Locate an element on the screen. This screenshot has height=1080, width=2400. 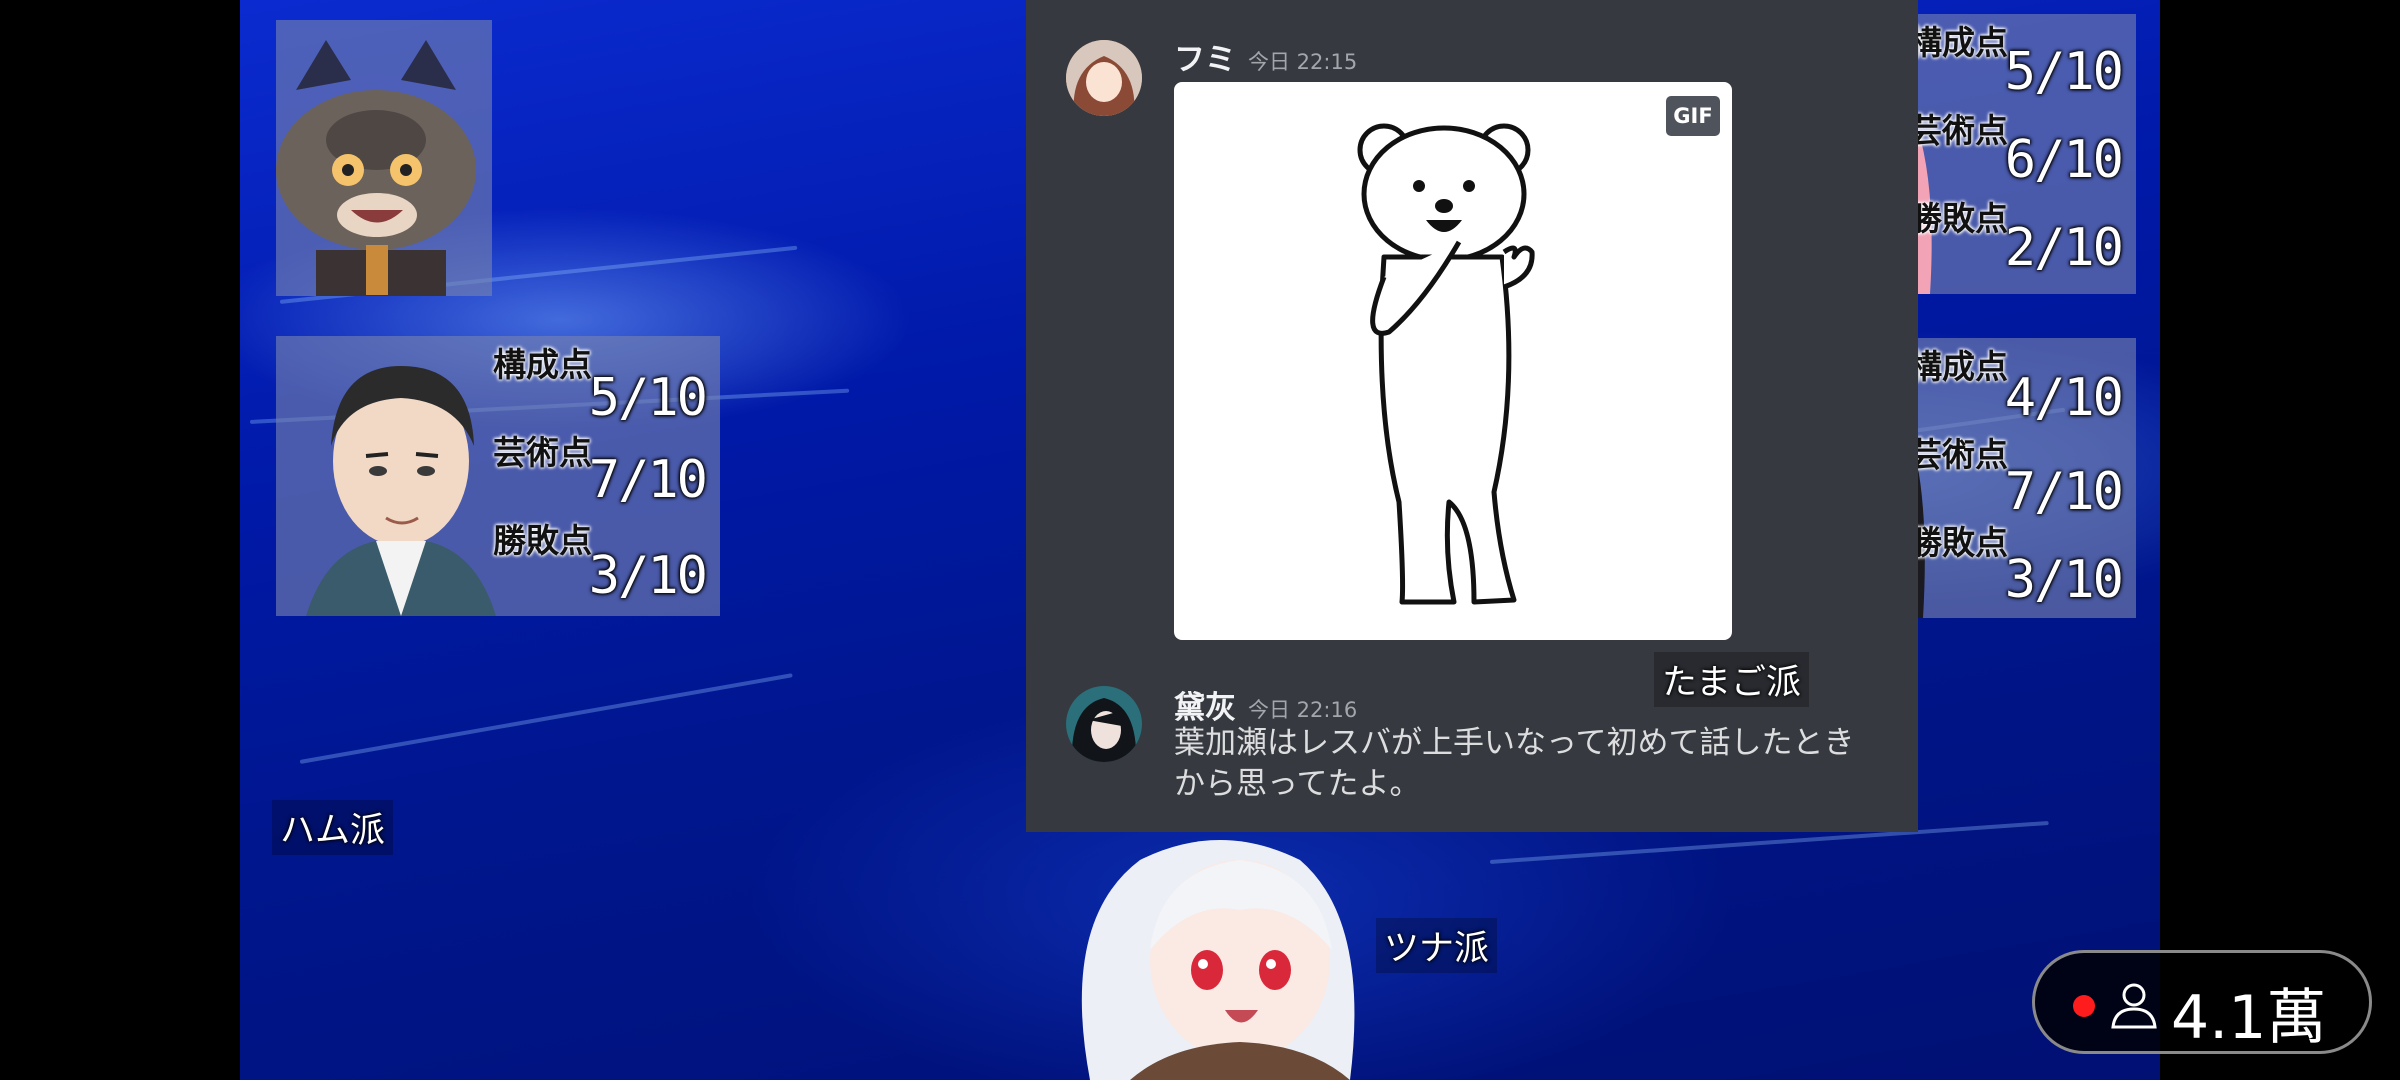
gif-attachment: GIF is located at coordinates (1453, 361).